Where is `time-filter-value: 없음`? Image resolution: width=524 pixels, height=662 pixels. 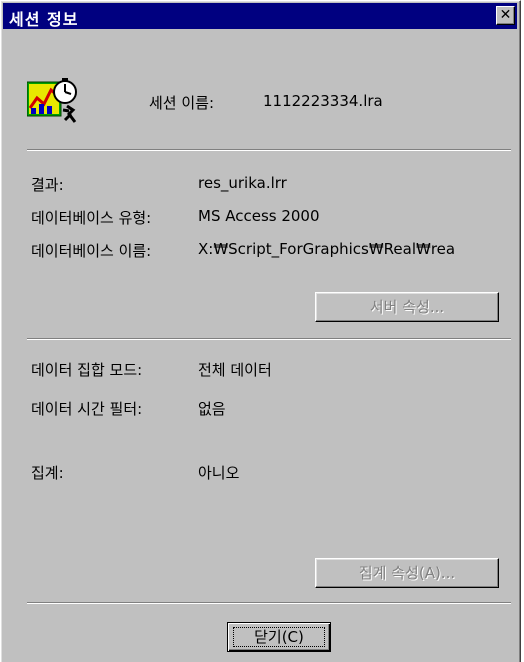
time-filter-value: 없음 is located at coordinates (212, 409).